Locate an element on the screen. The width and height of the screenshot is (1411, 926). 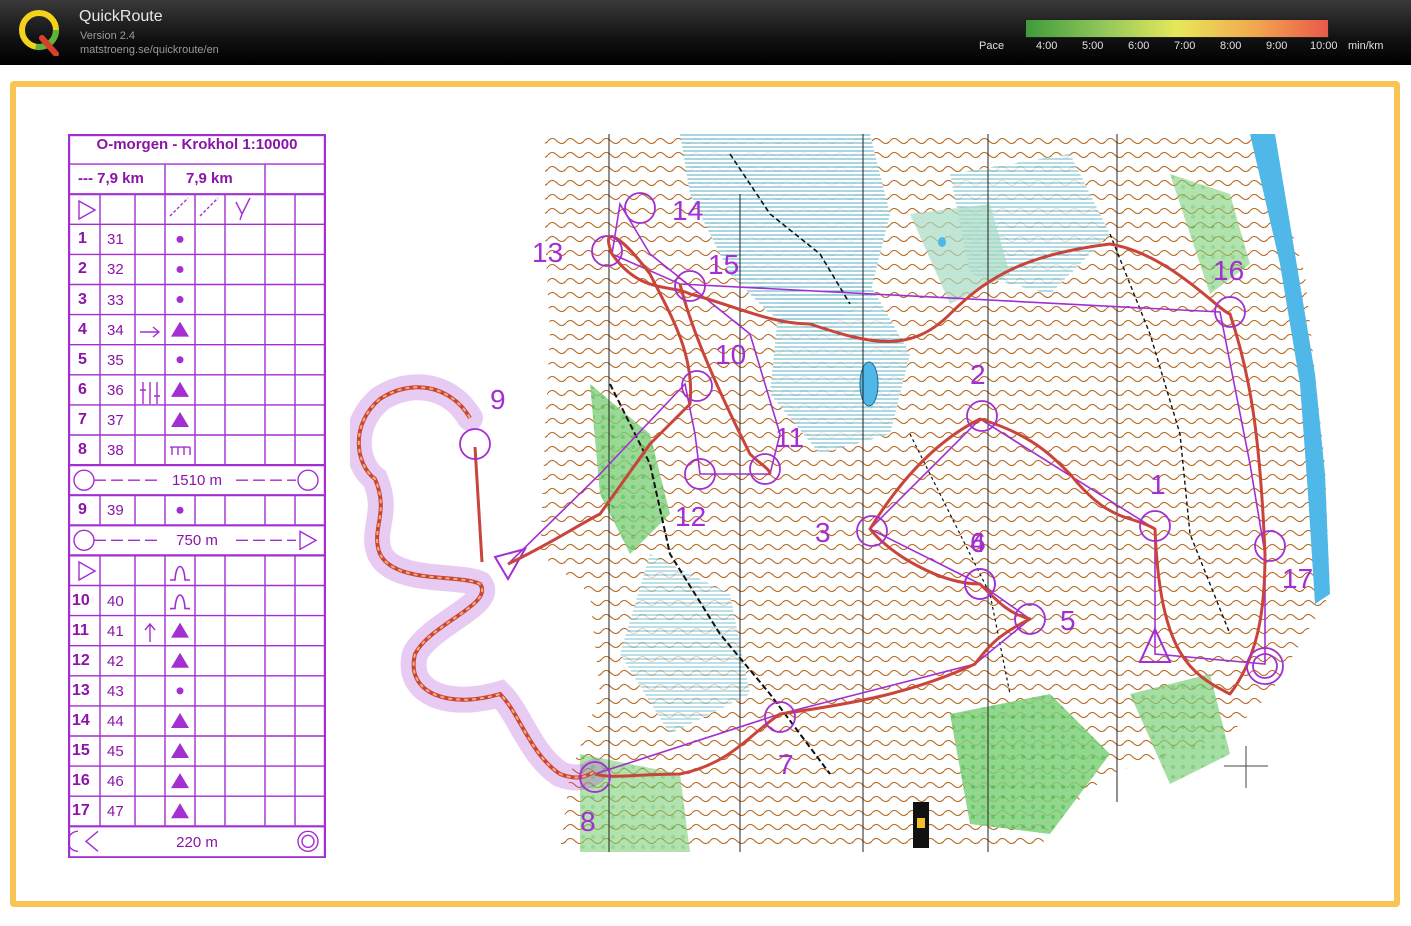
control-code: 39 is located at coordinates (115, 511).